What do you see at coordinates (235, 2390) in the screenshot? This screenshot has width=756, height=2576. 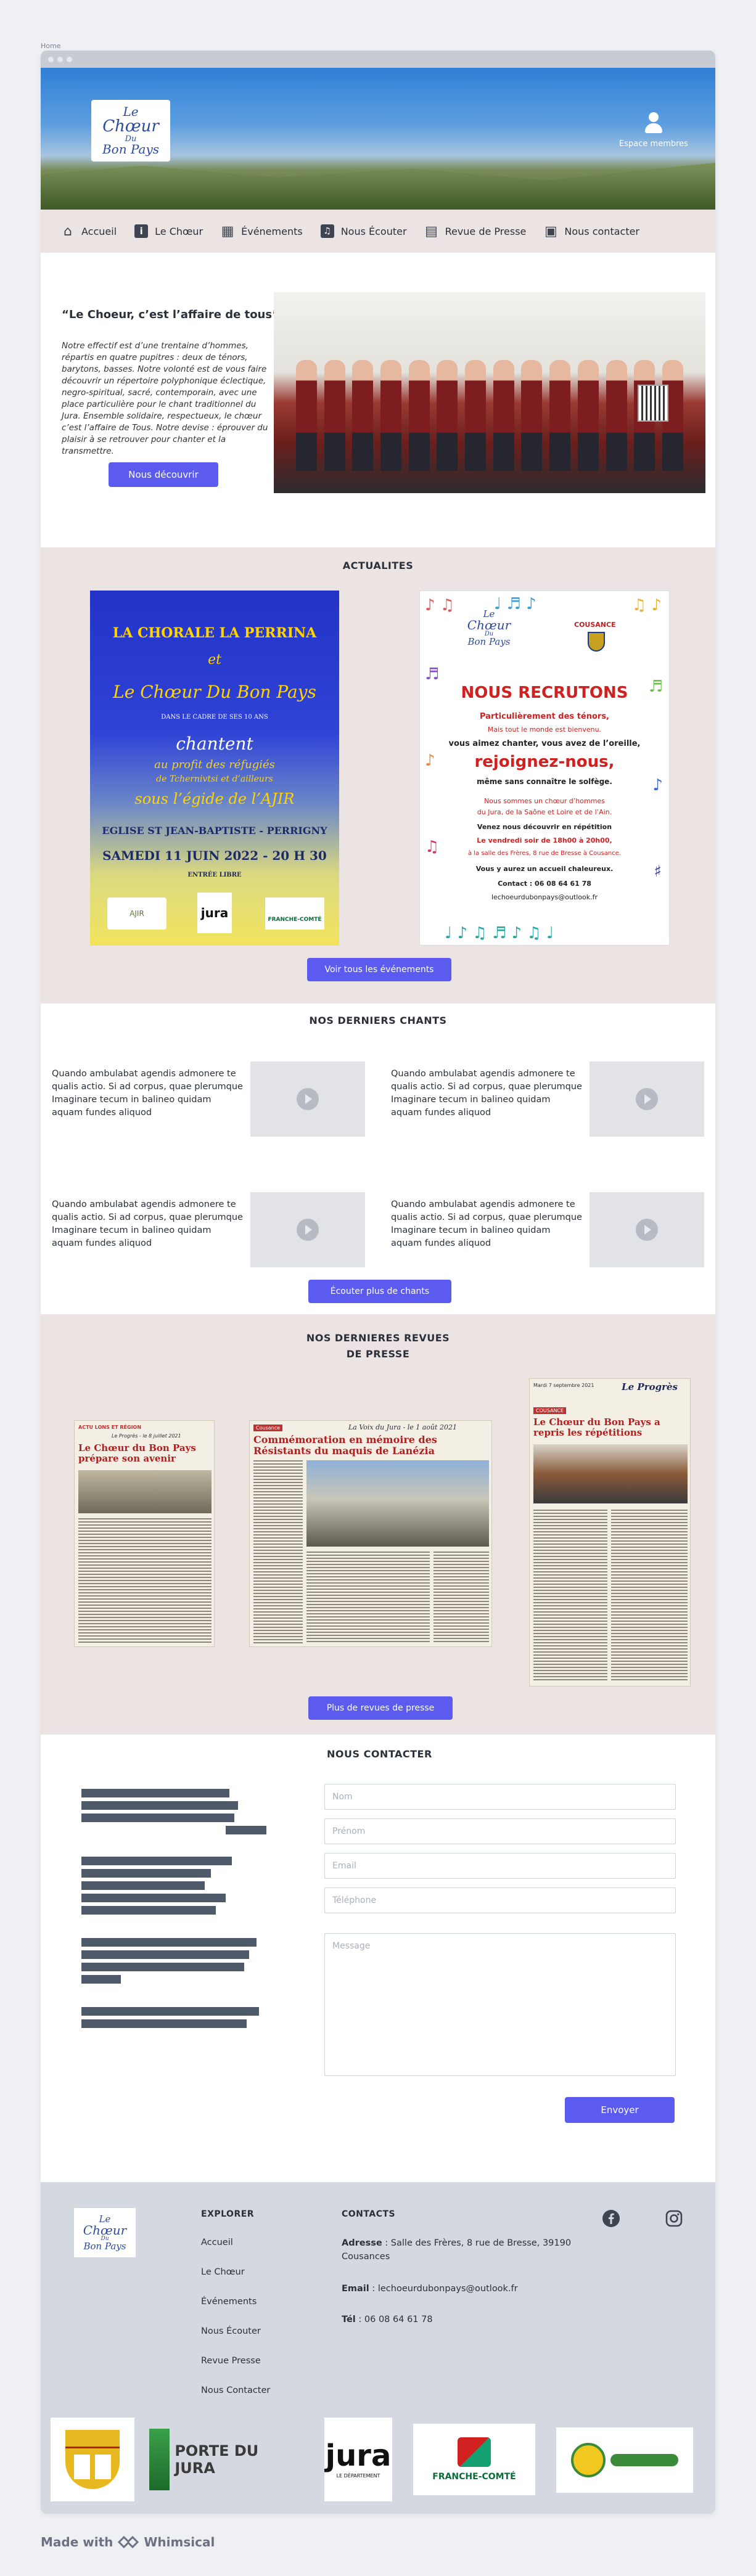 I see `footer-link-nous-contacter: Nous Contacter` at bounding box center [235, 2390].